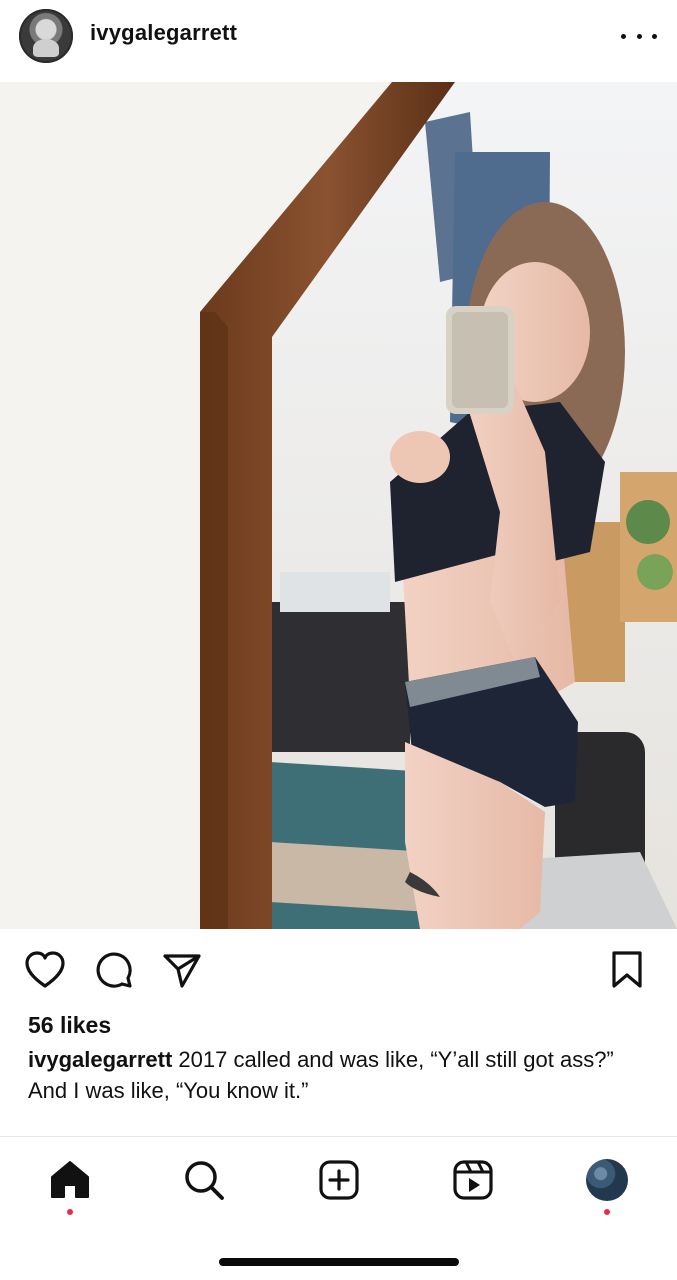 The height and width of the screenshot is (1280, 677). I want to click on reels-icon, so click(473, 1180).